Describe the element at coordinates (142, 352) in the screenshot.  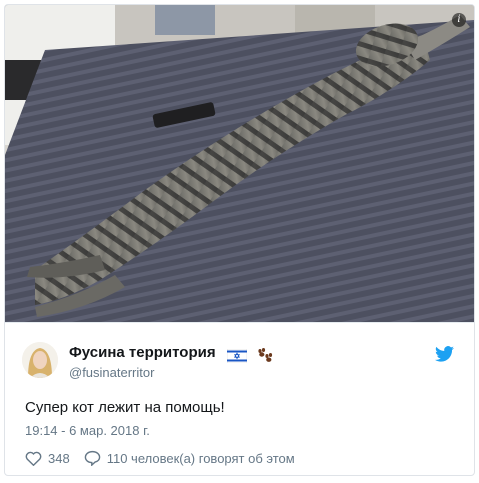
I see `author-name: Фусина территория` at that location.